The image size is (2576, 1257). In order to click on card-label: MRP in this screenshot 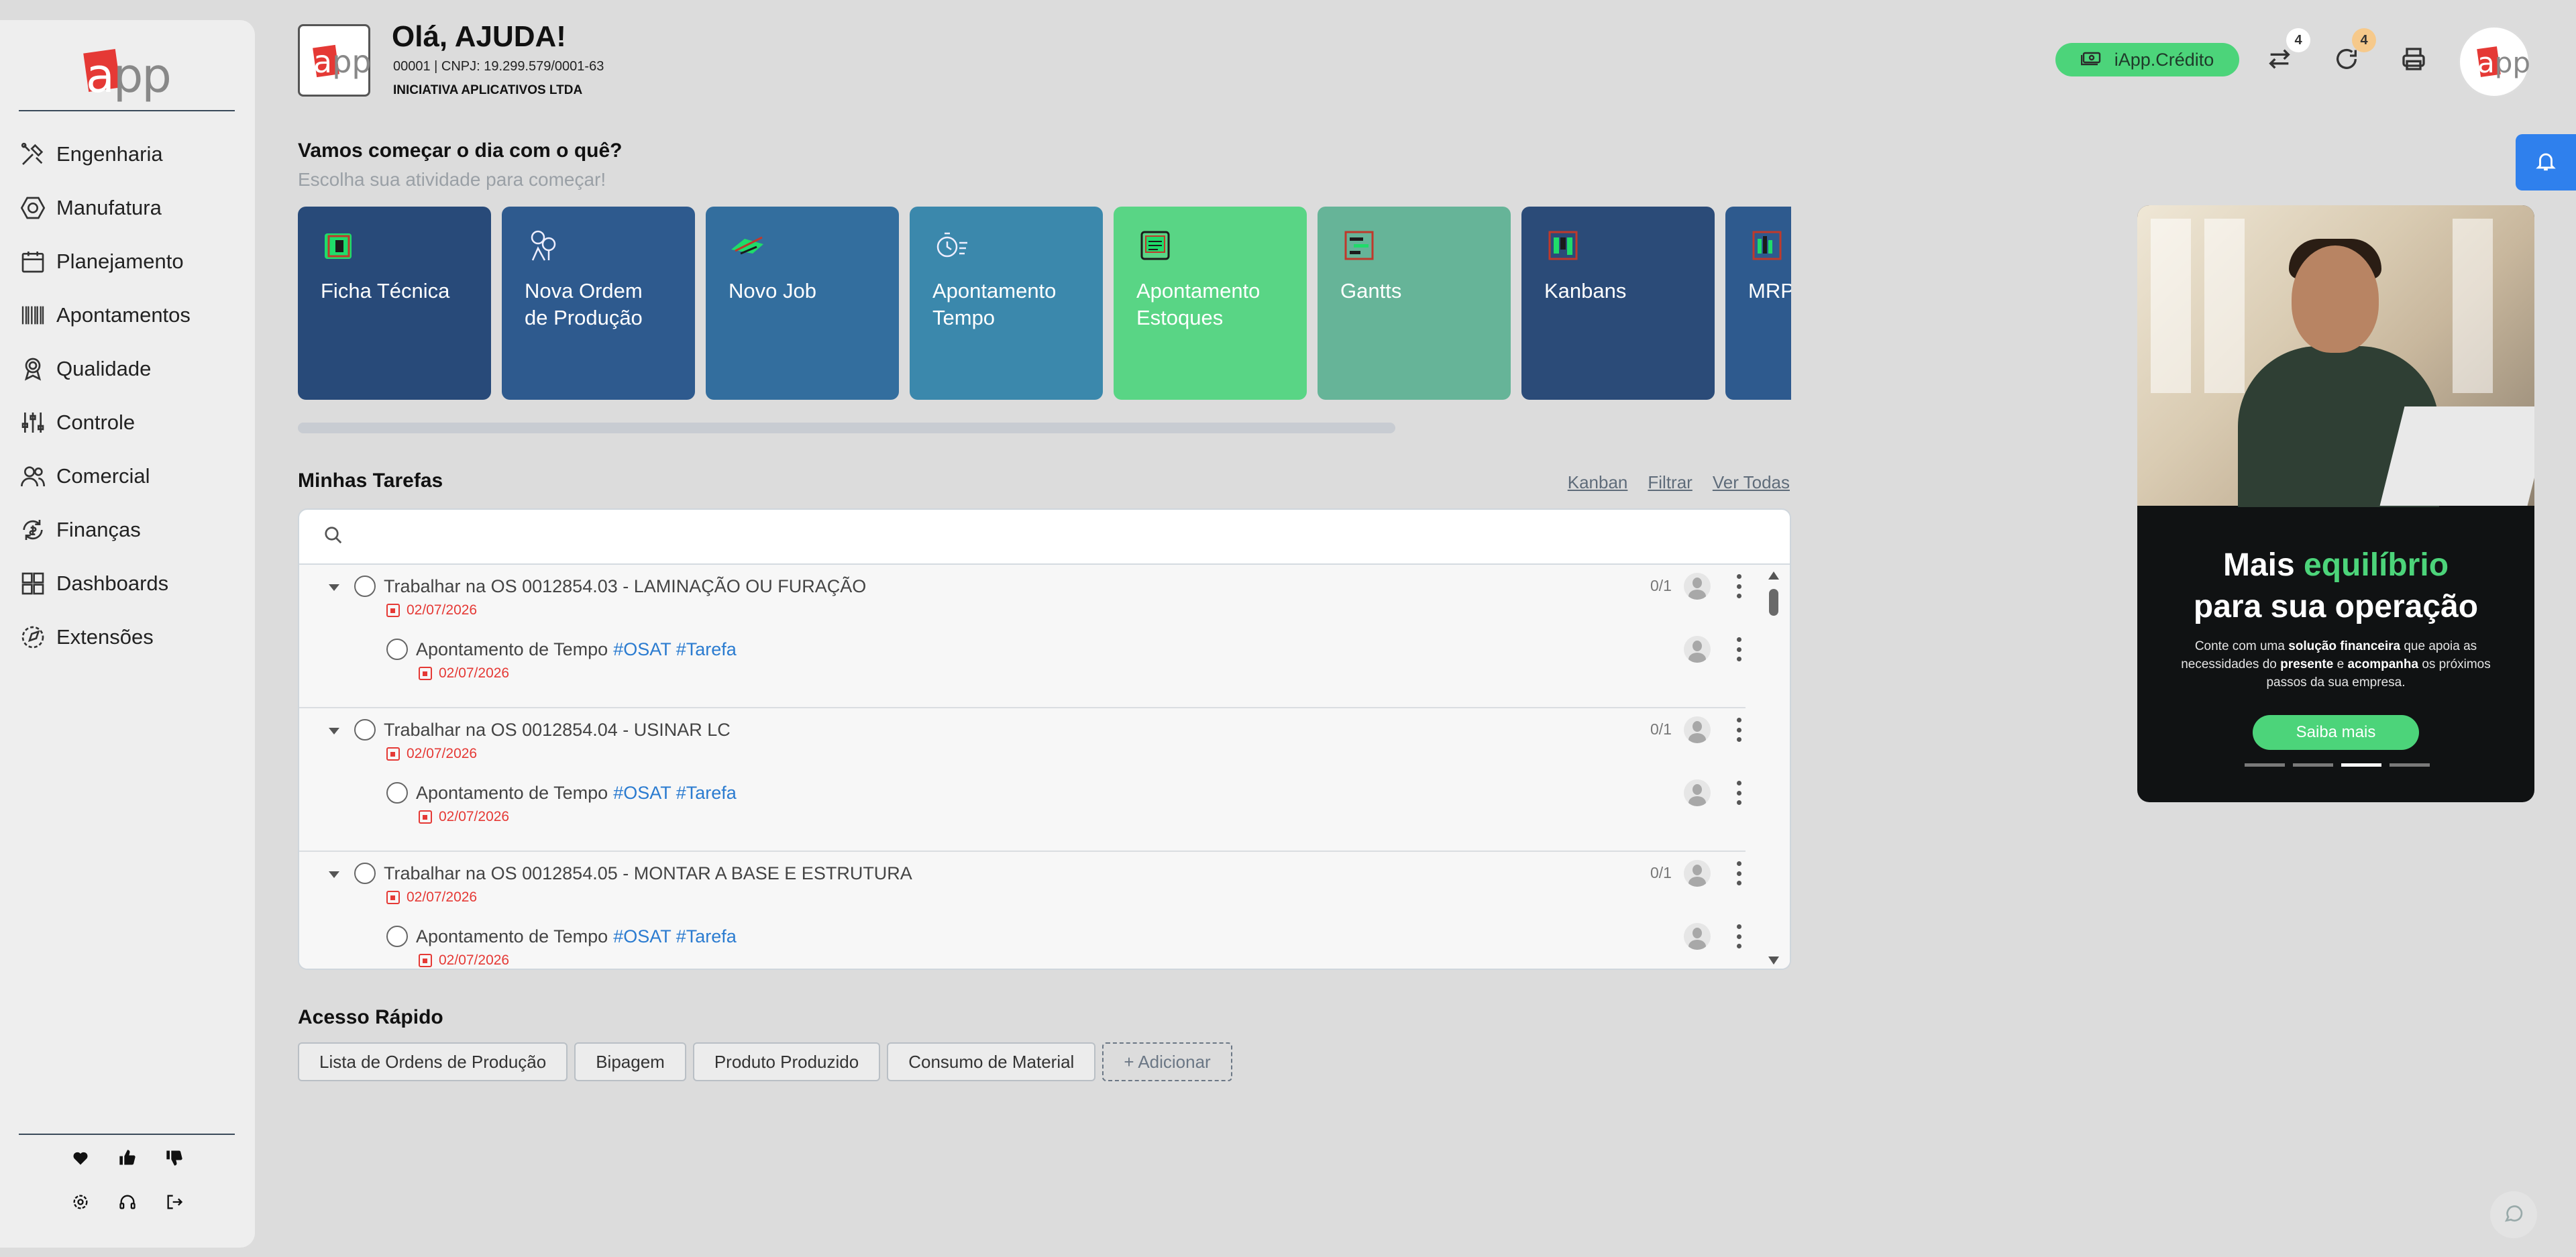, I will do `click(1769, 291)`.